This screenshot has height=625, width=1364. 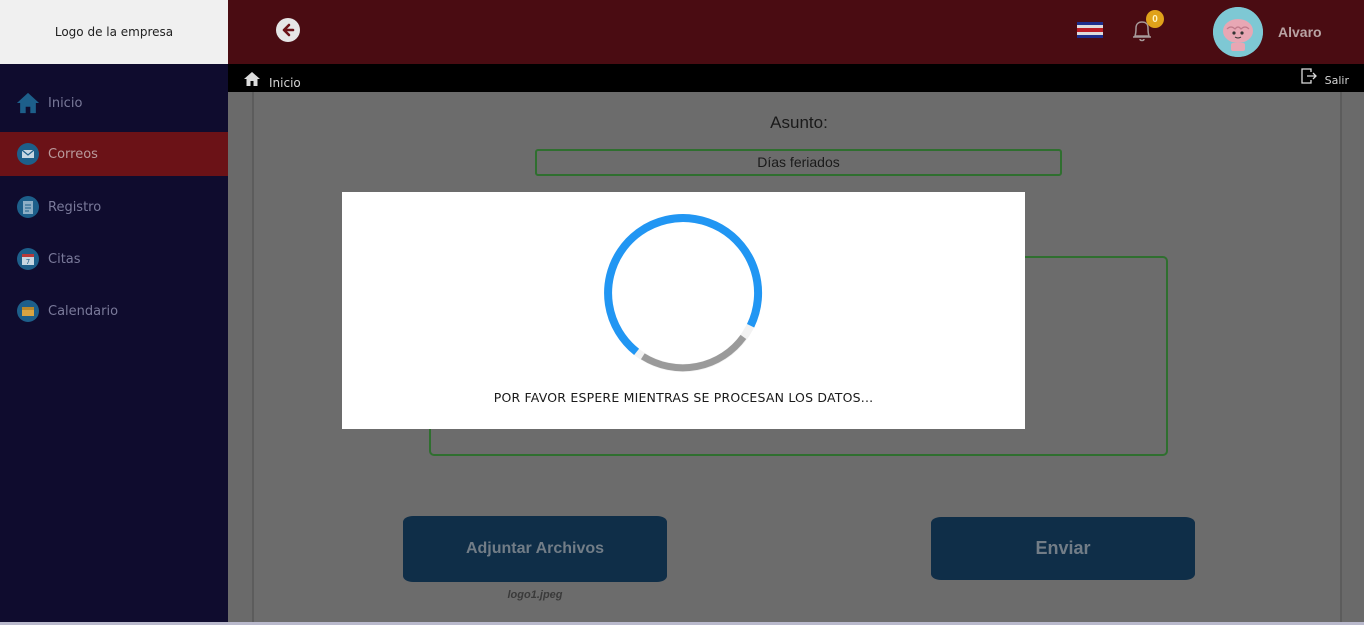 What do you see at coordinates (1300, 32) in the screenshot?
I see `user-name: Alvaro` at bounding box center [1300, 32].